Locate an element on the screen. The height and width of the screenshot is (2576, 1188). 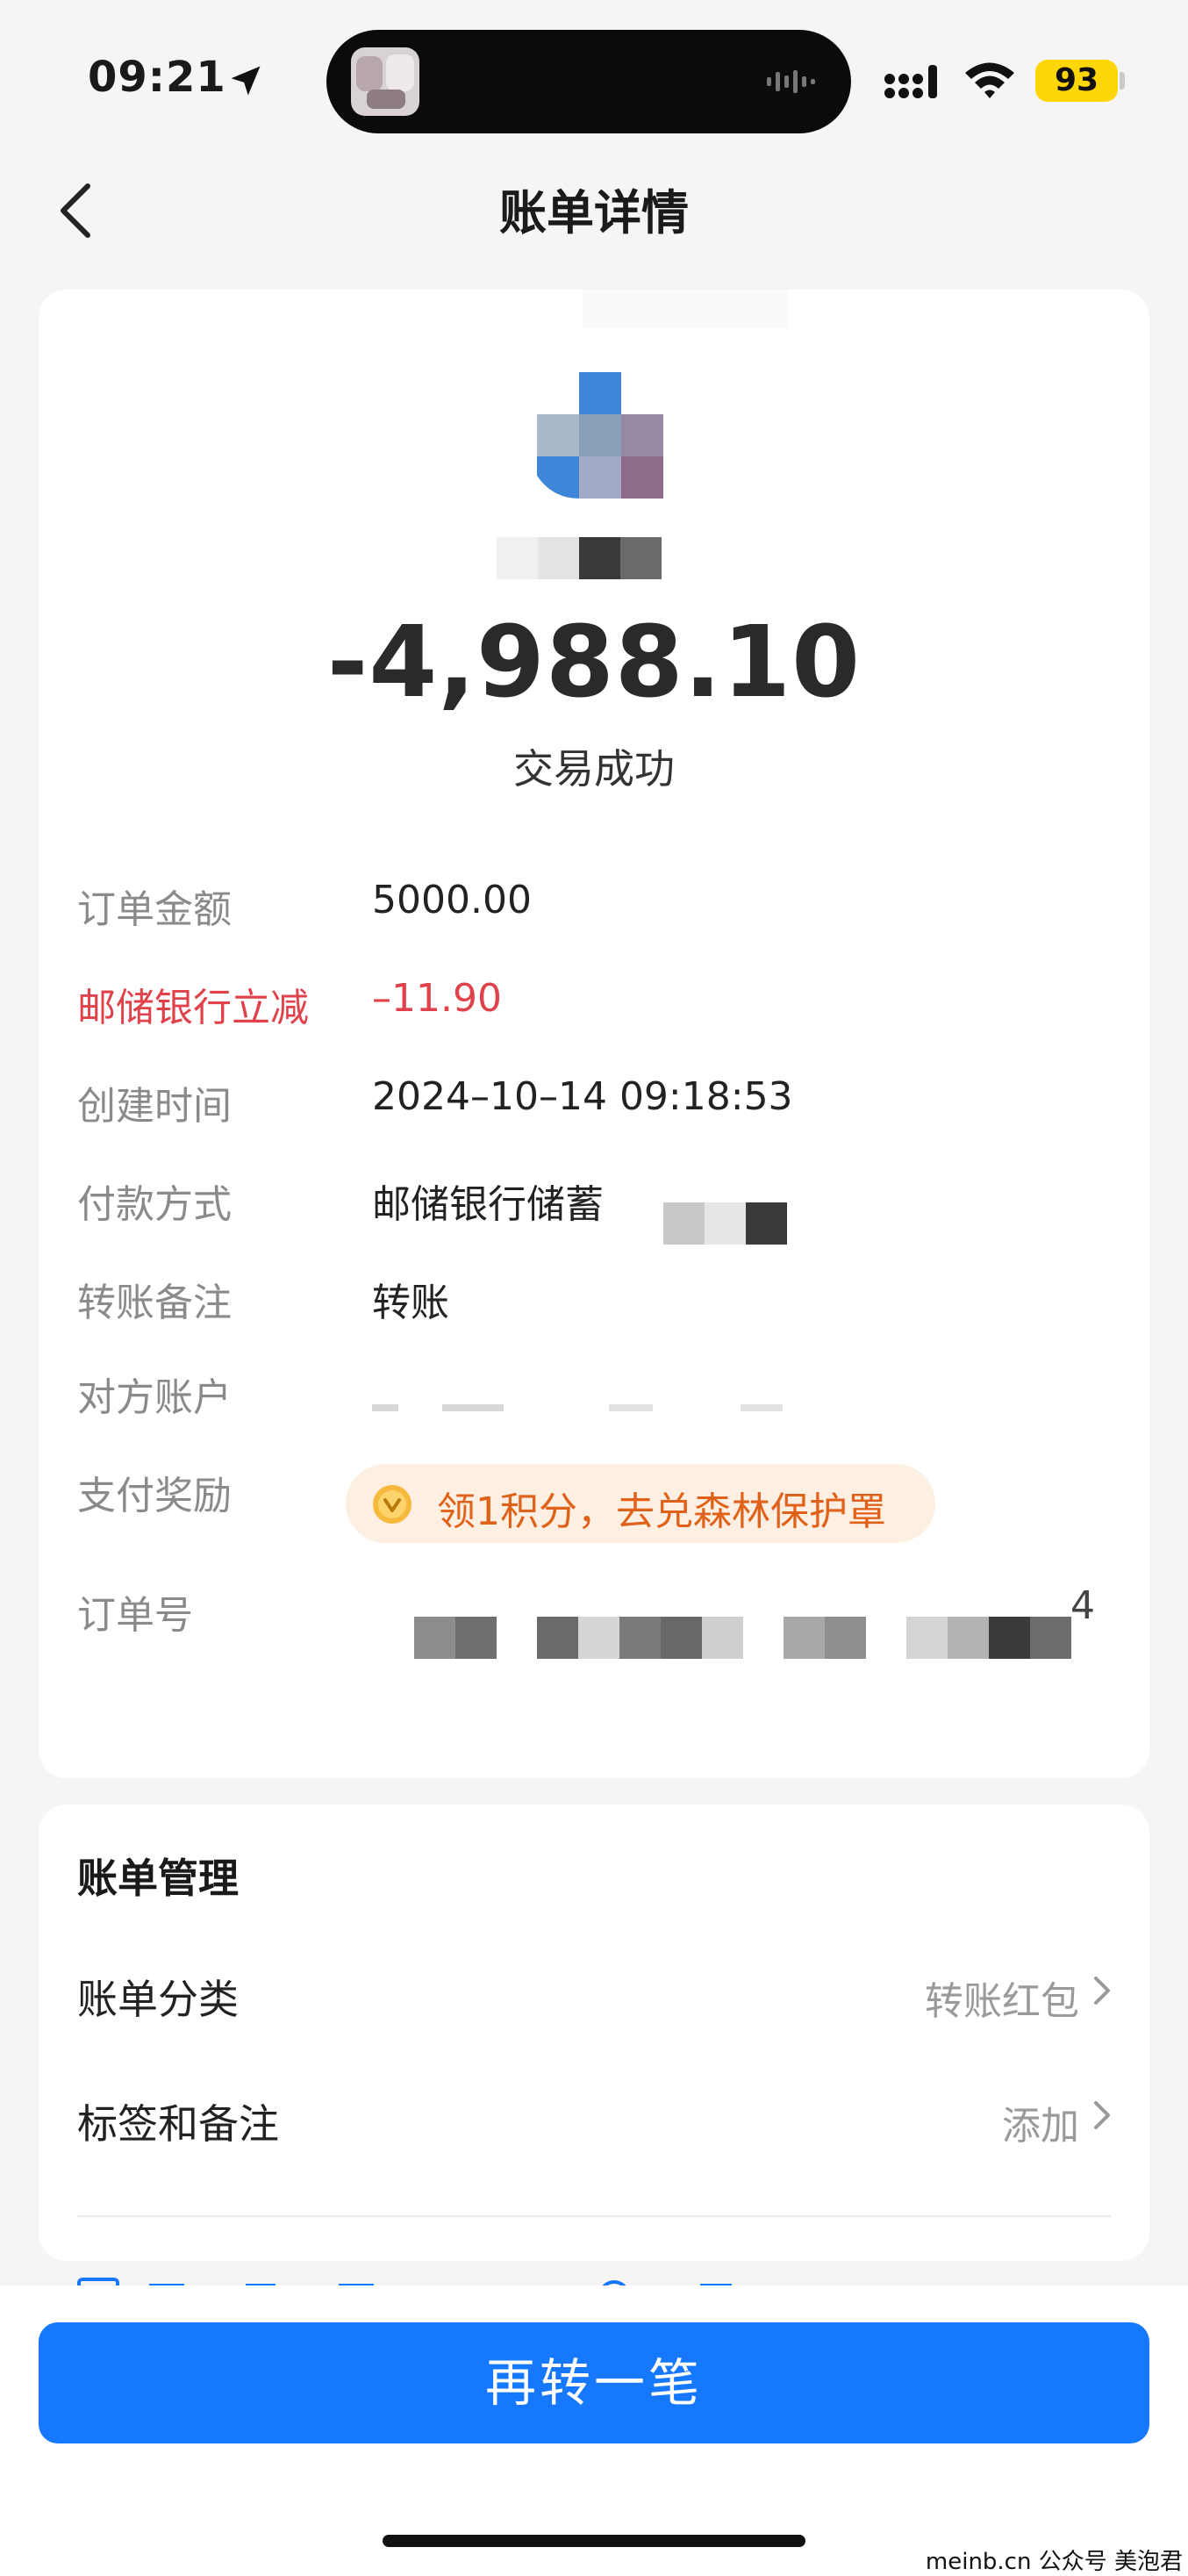
divider is located at coordinates (594, 2216).